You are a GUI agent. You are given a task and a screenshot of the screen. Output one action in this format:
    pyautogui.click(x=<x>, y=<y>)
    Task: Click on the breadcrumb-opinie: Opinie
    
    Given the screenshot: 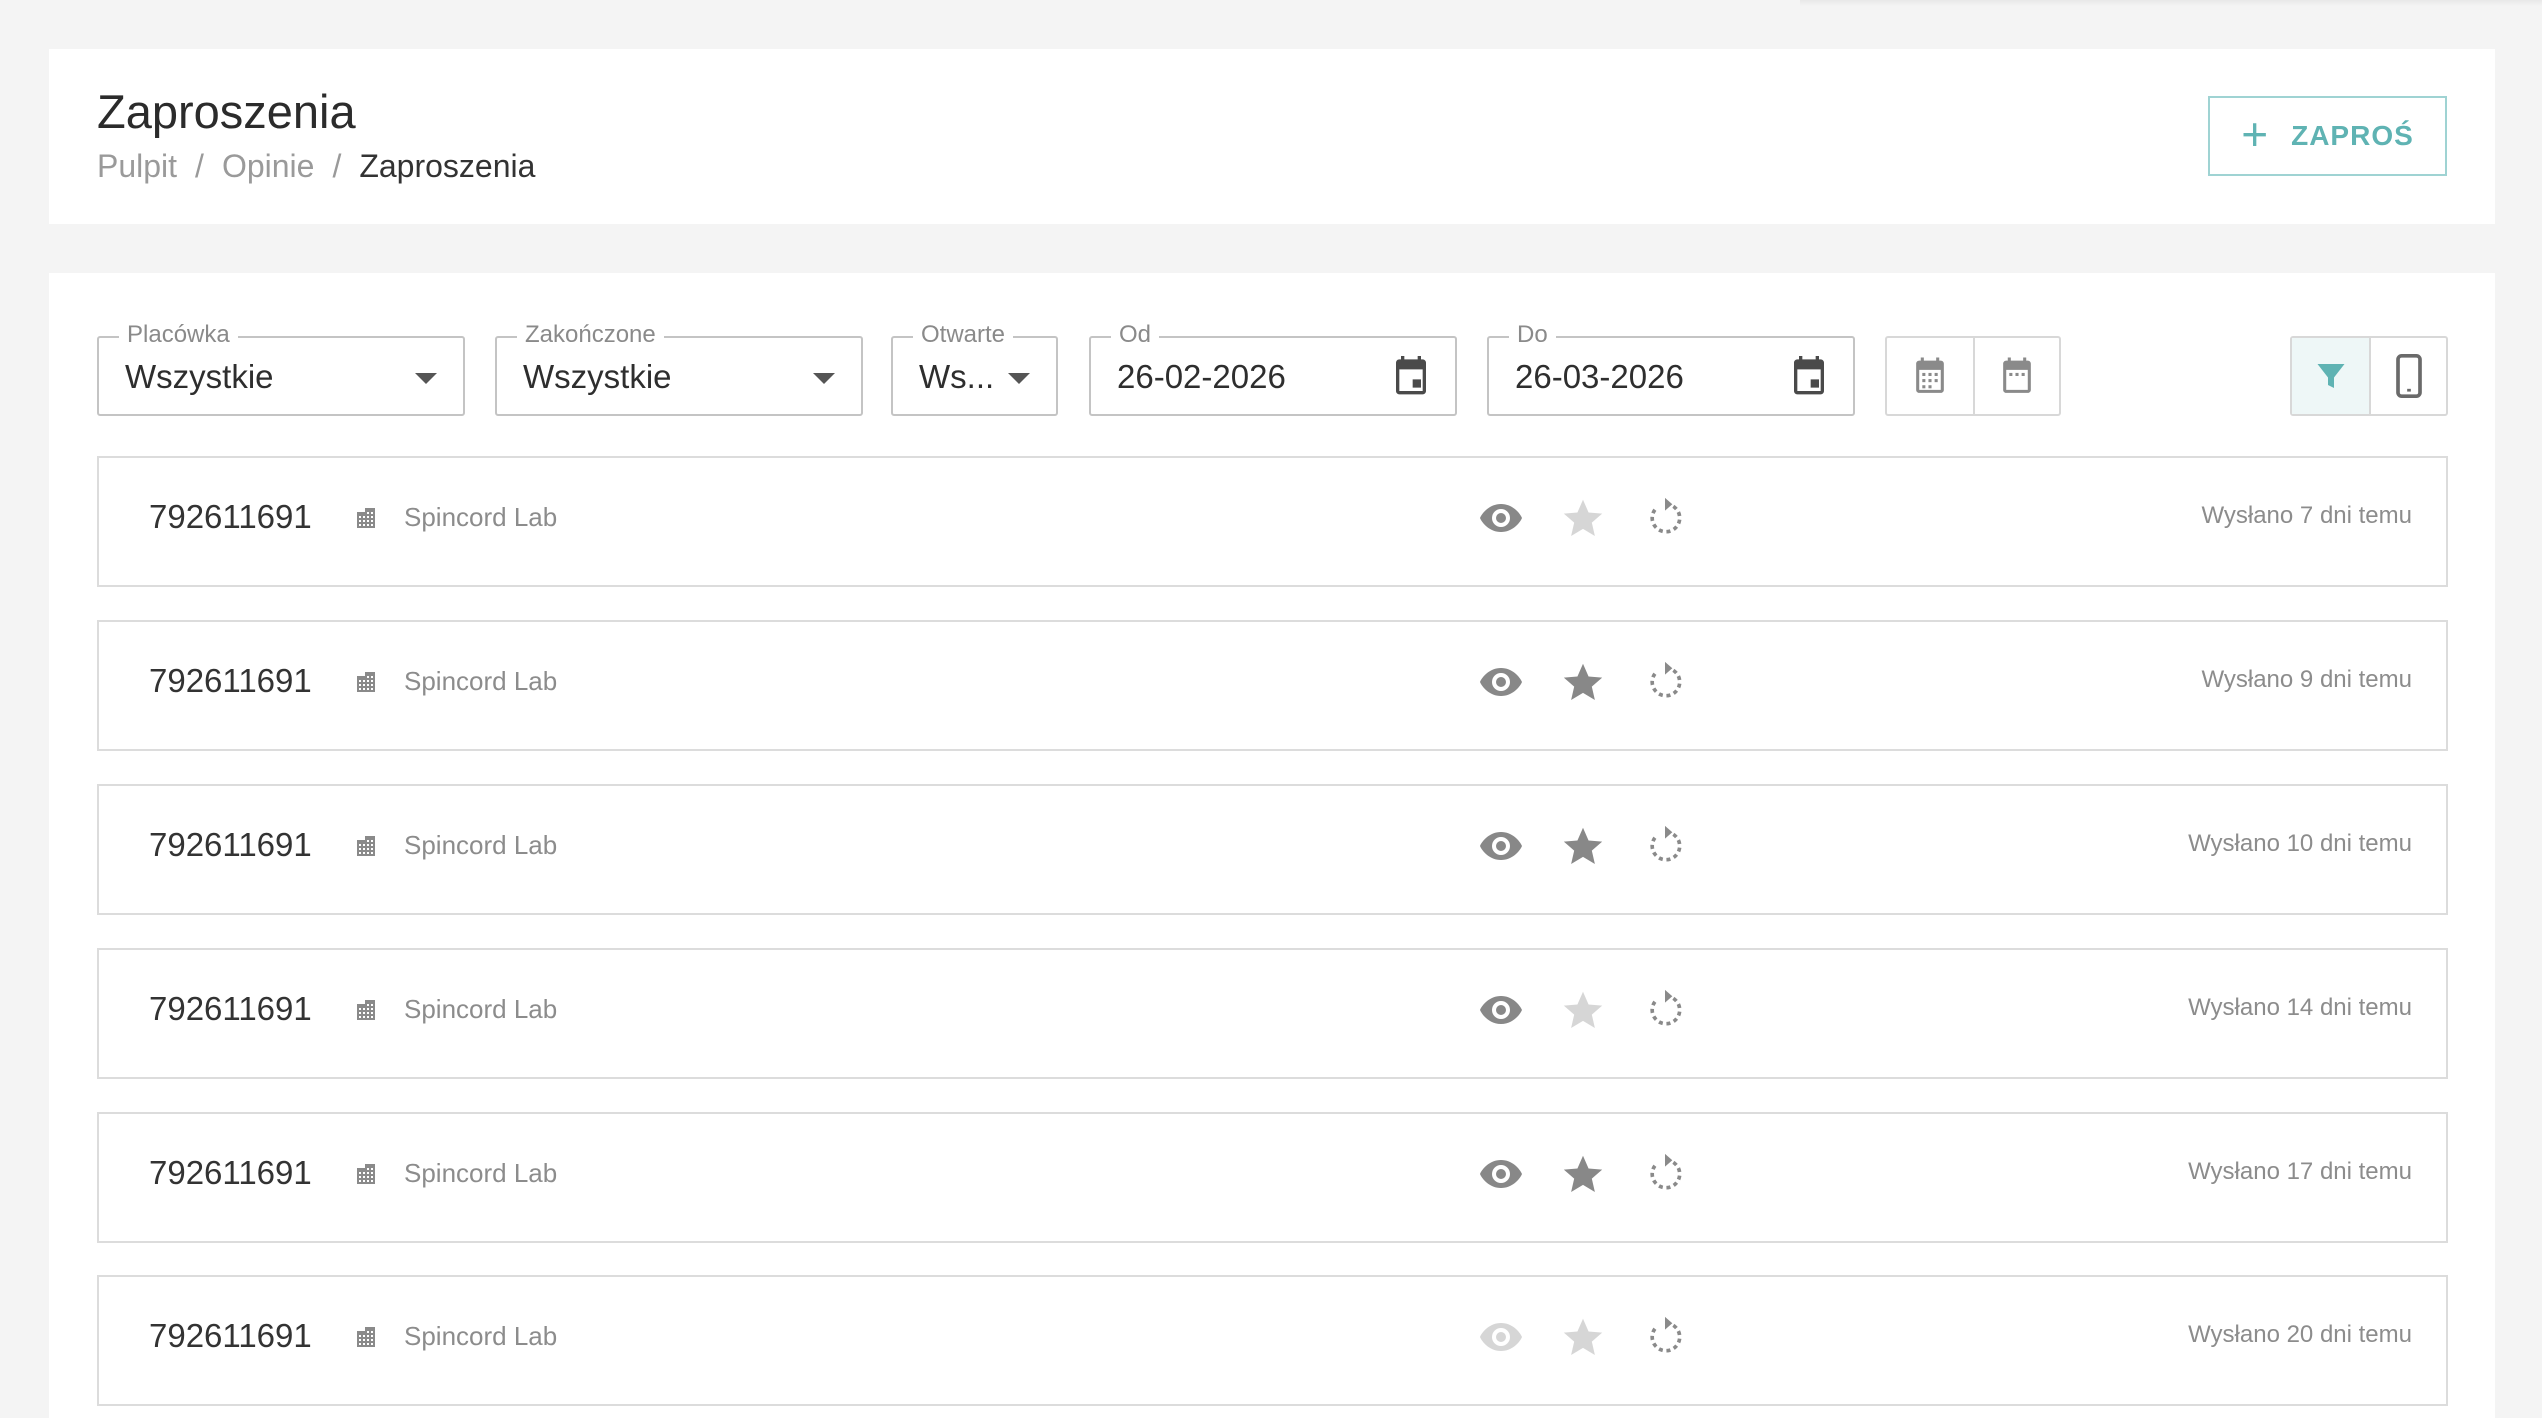 What is the action you would take?
    pyautogui.click(x=268, y=166)
    